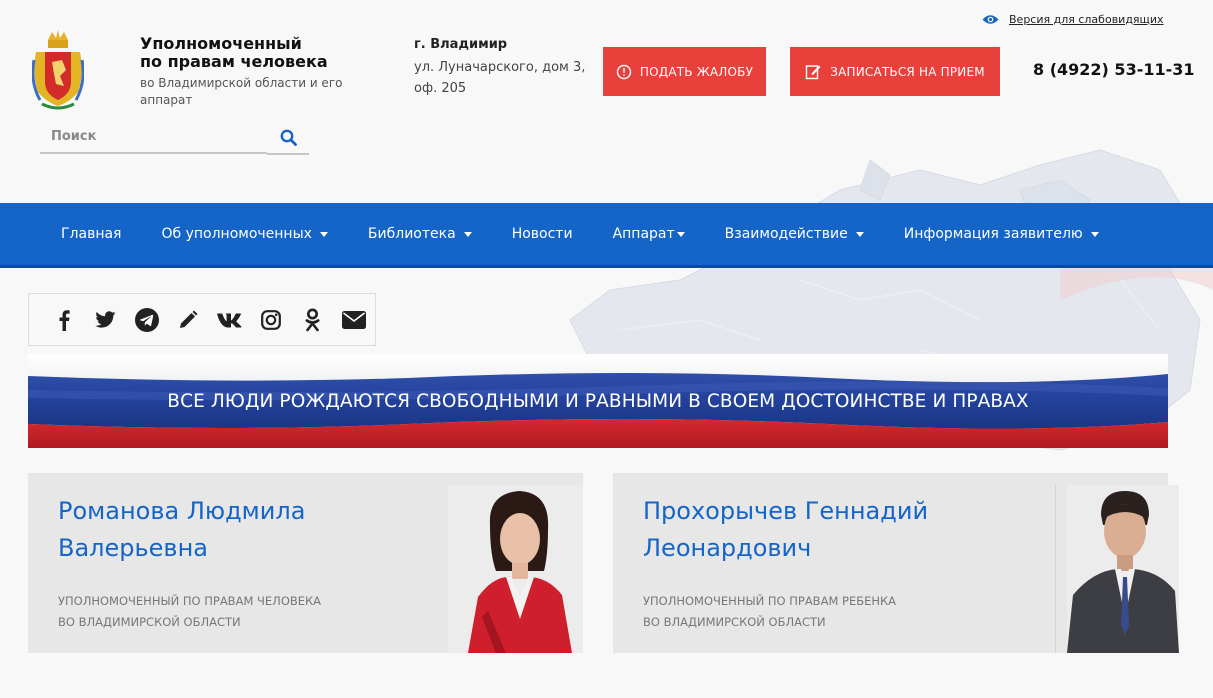 Image resolution: width=1213 pixels, height=698 pixels. Describe the element at coordinates (813, 72) in the screenshot. I see `edit-note-icon` at that location.